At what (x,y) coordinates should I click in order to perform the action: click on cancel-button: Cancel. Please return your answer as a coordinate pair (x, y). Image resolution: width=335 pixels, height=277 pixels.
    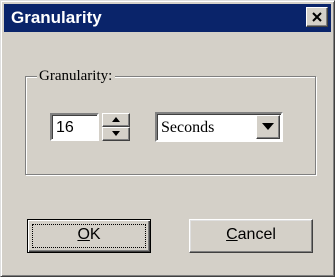
    Looking at the image, I should click on (251, 236).